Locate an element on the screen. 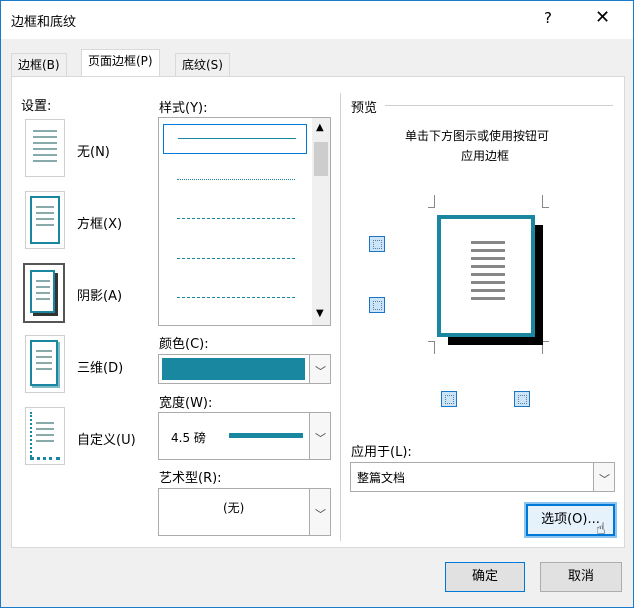  art-value: (无) is located at coordinates (234, 508).